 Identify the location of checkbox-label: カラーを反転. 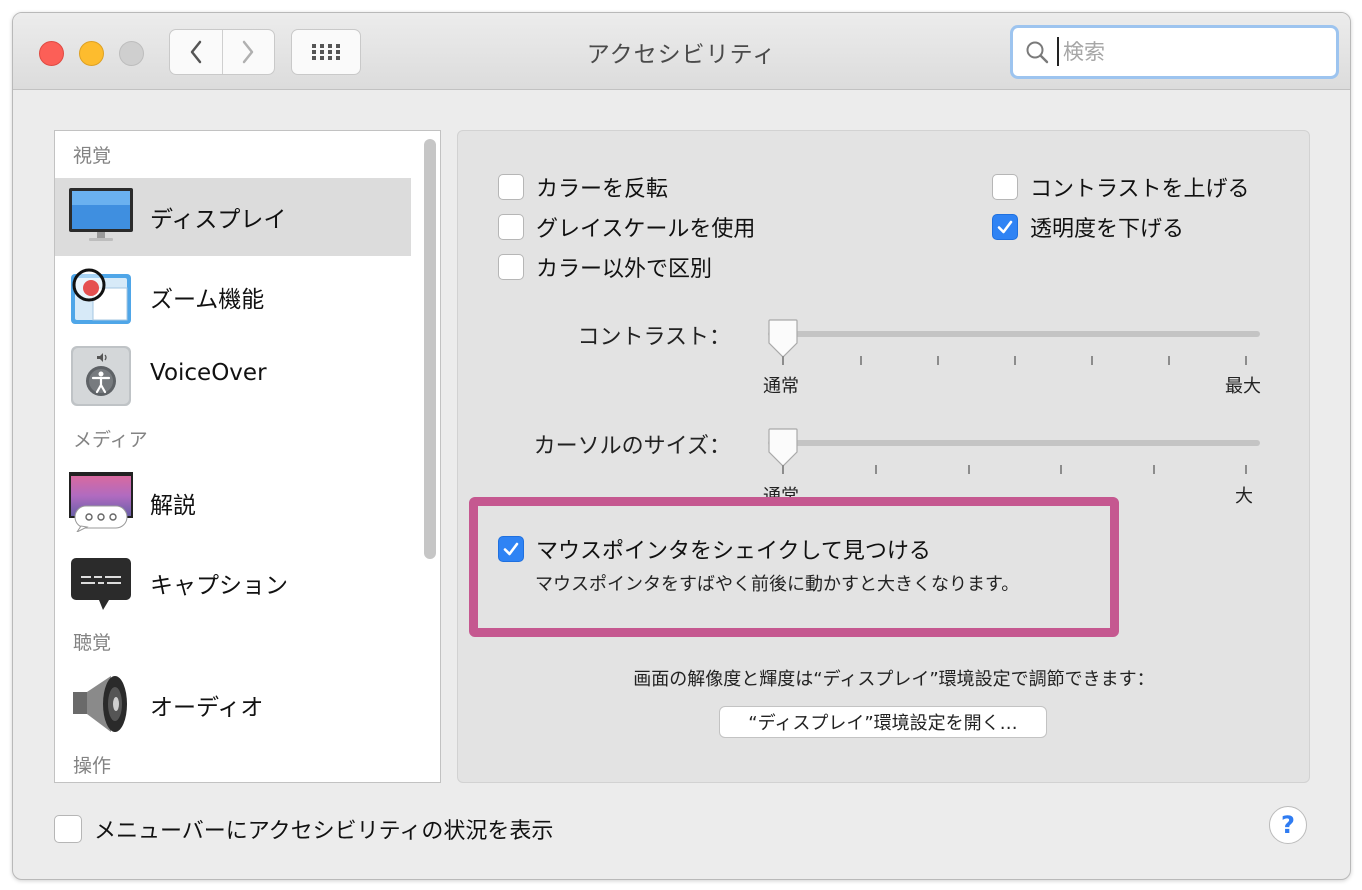
(602, 189).